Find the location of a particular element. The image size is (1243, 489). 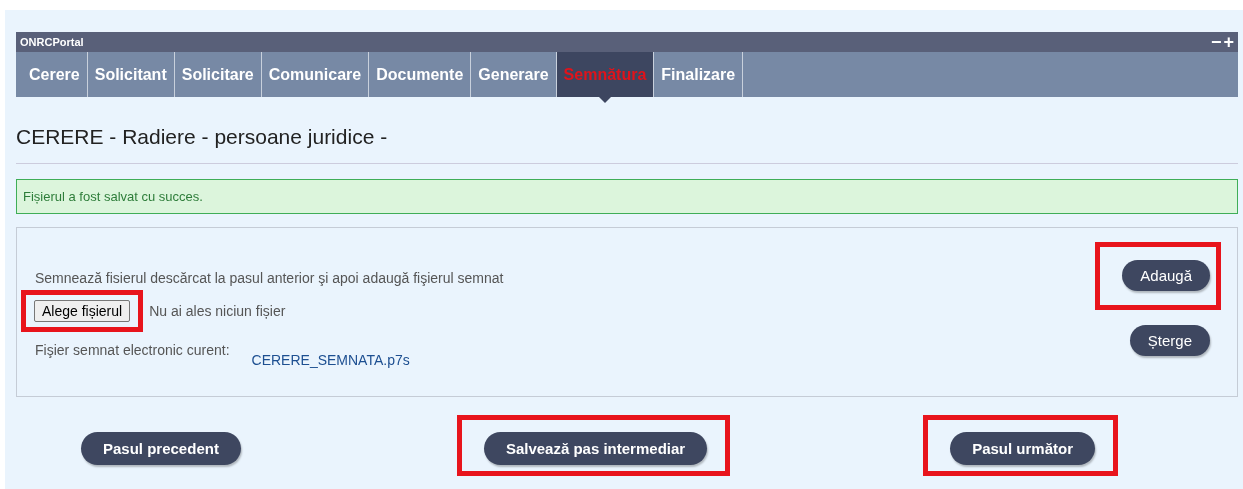

current-file-link: CERERE_SEMNATA.p7s is located at coordinates (330, 360).